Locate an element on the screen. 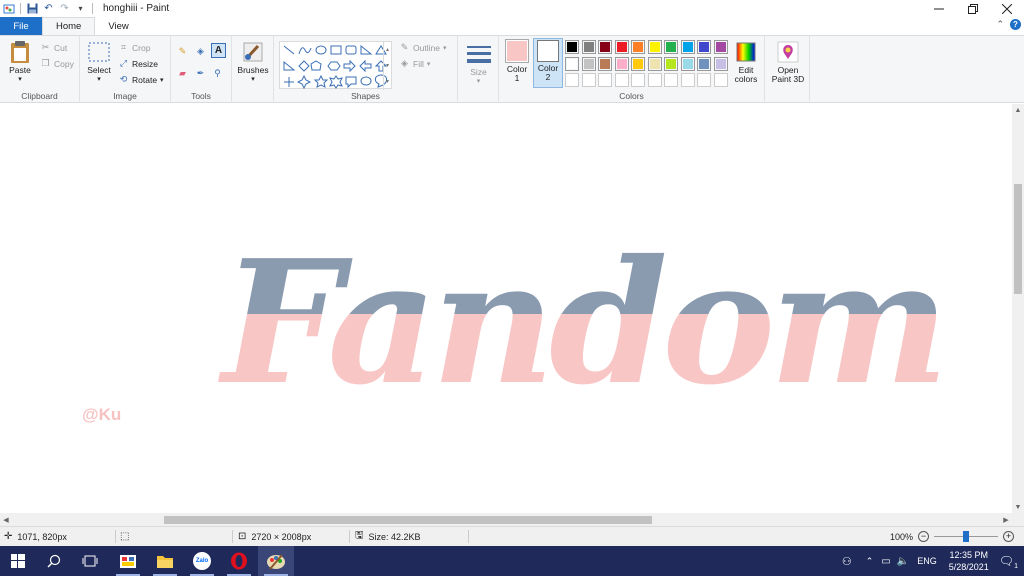 The height and width of the screenshot is (576, 1024). zoom-slider is located at coordinates (966, 536).